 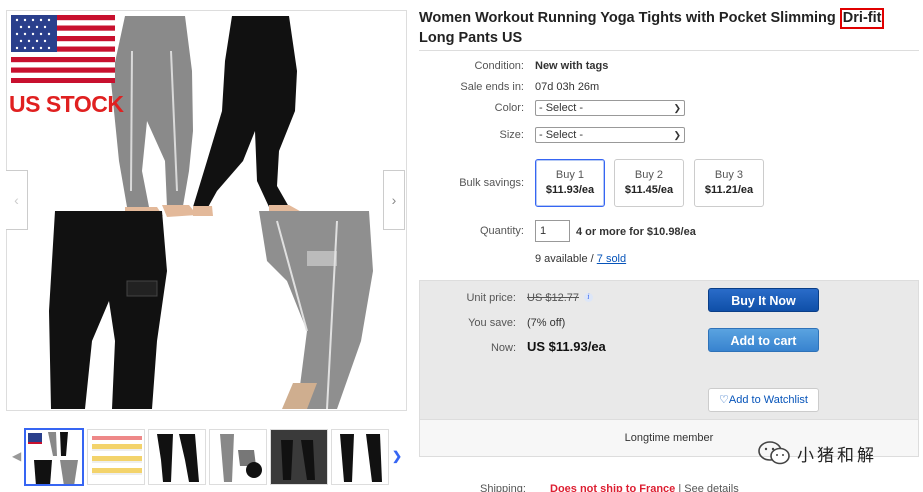 I want to click on sold-count-link: 7 sold, so click(x=611, y=259).